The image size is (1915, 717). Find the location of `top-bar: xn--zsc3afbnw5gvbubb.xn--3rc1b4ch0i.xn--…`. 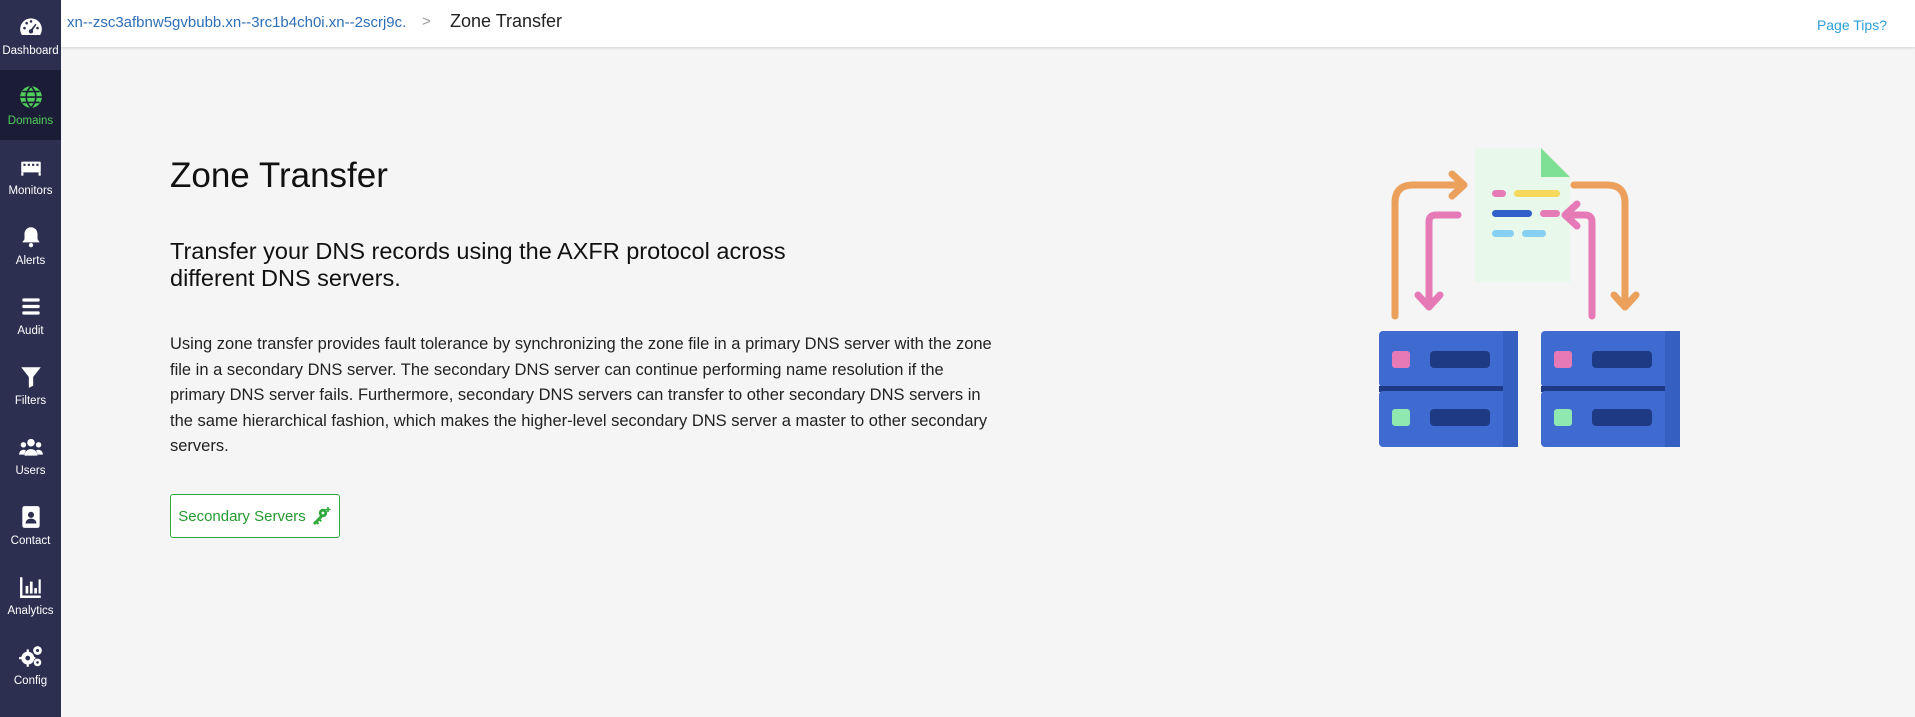

top-bar: xn--zsc3afbnw5gvbubb.xn--3rc1b4ch0i.xn--… is located at coordinates (988, 23).